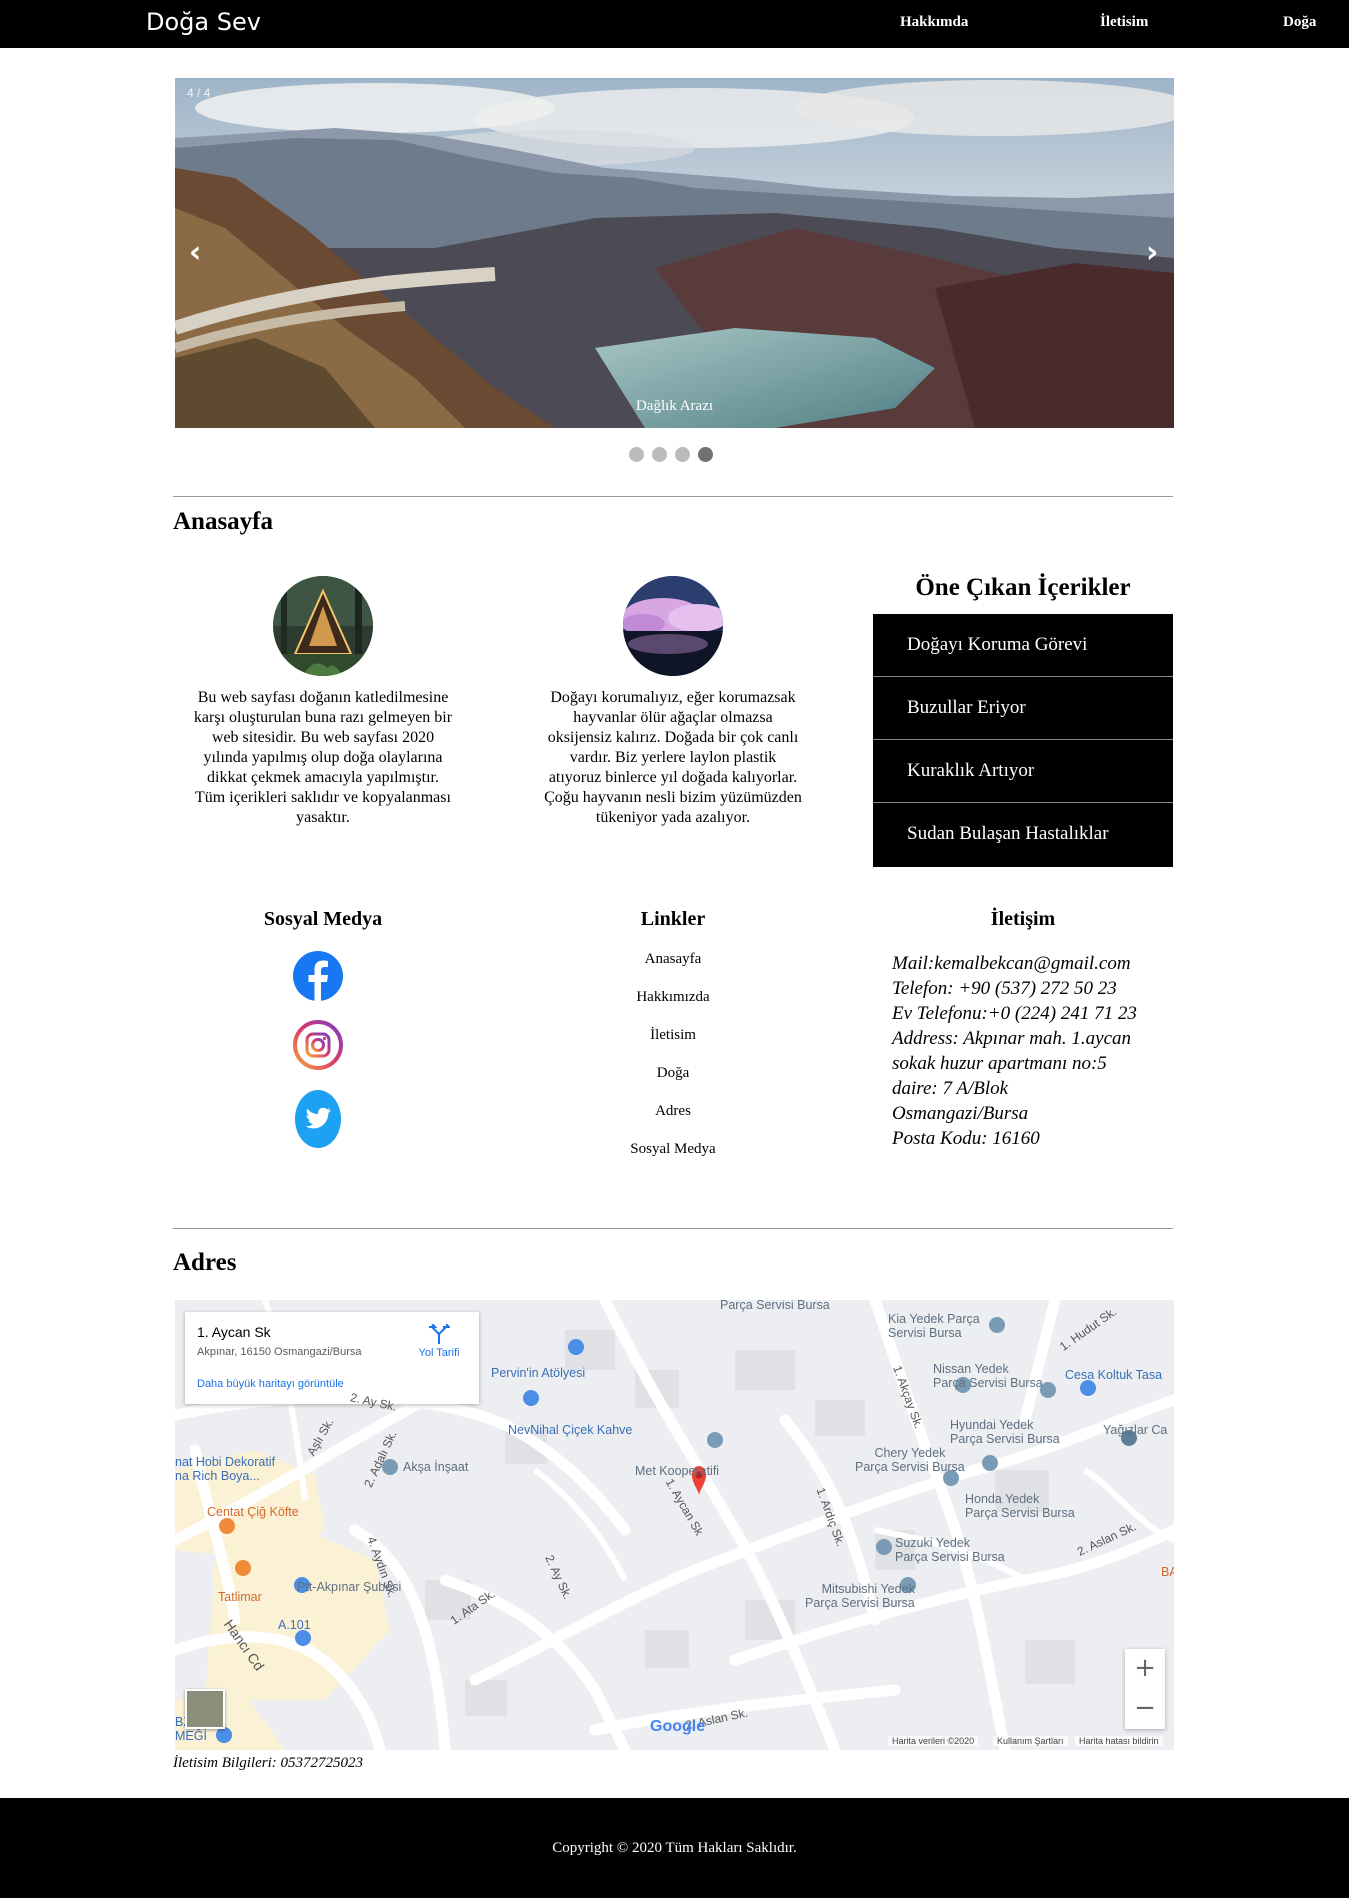 The height and width of the screenshot is (1898, 1349). Describe the element at coordinates (860, 1596) in the screenshot. I see `map-label-mitsubishi: Mitsubishi Yedek Parça Servisi Bursa` at that location.